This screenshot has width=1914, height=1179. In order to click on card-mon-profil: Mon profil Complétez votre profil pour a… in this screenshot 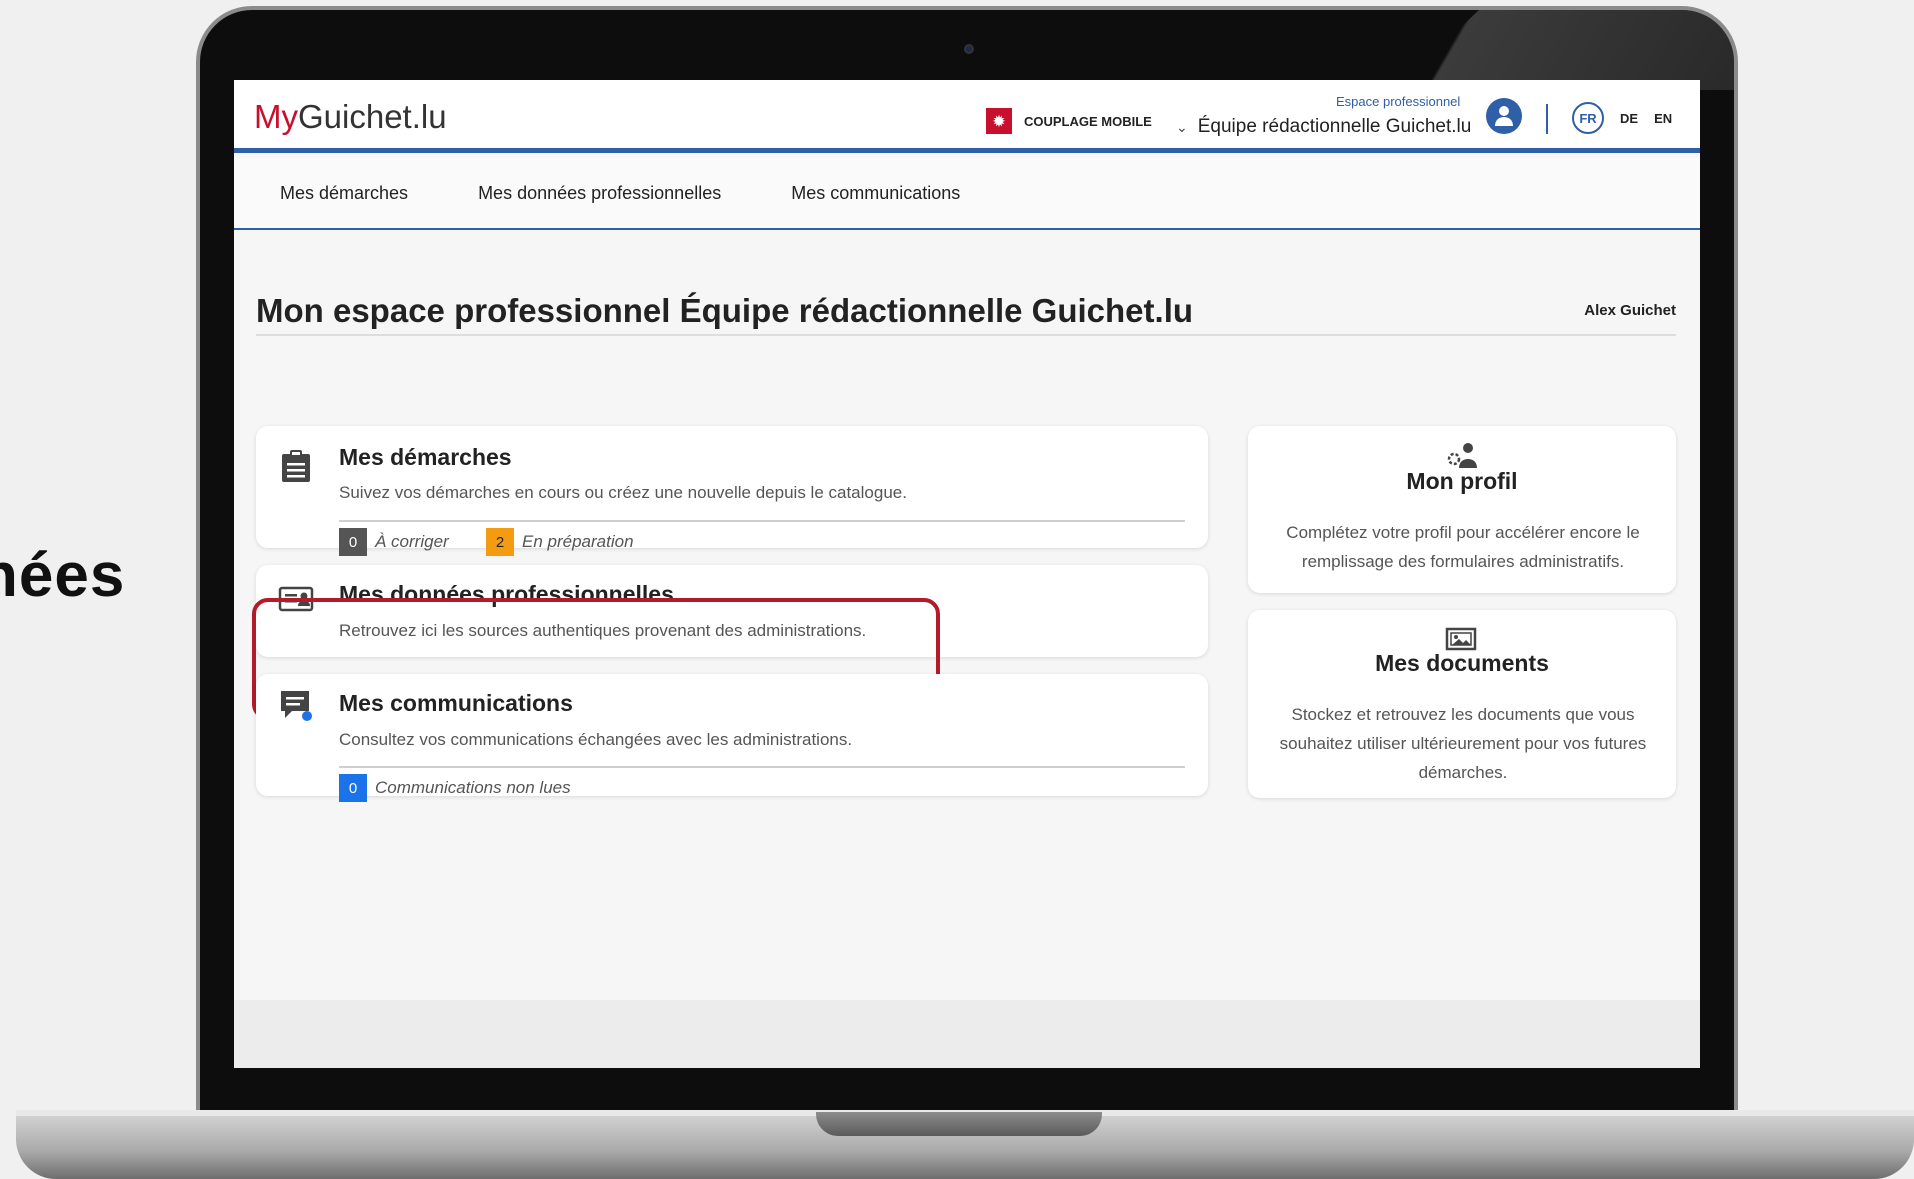, I will do `click(1462, 509)`.